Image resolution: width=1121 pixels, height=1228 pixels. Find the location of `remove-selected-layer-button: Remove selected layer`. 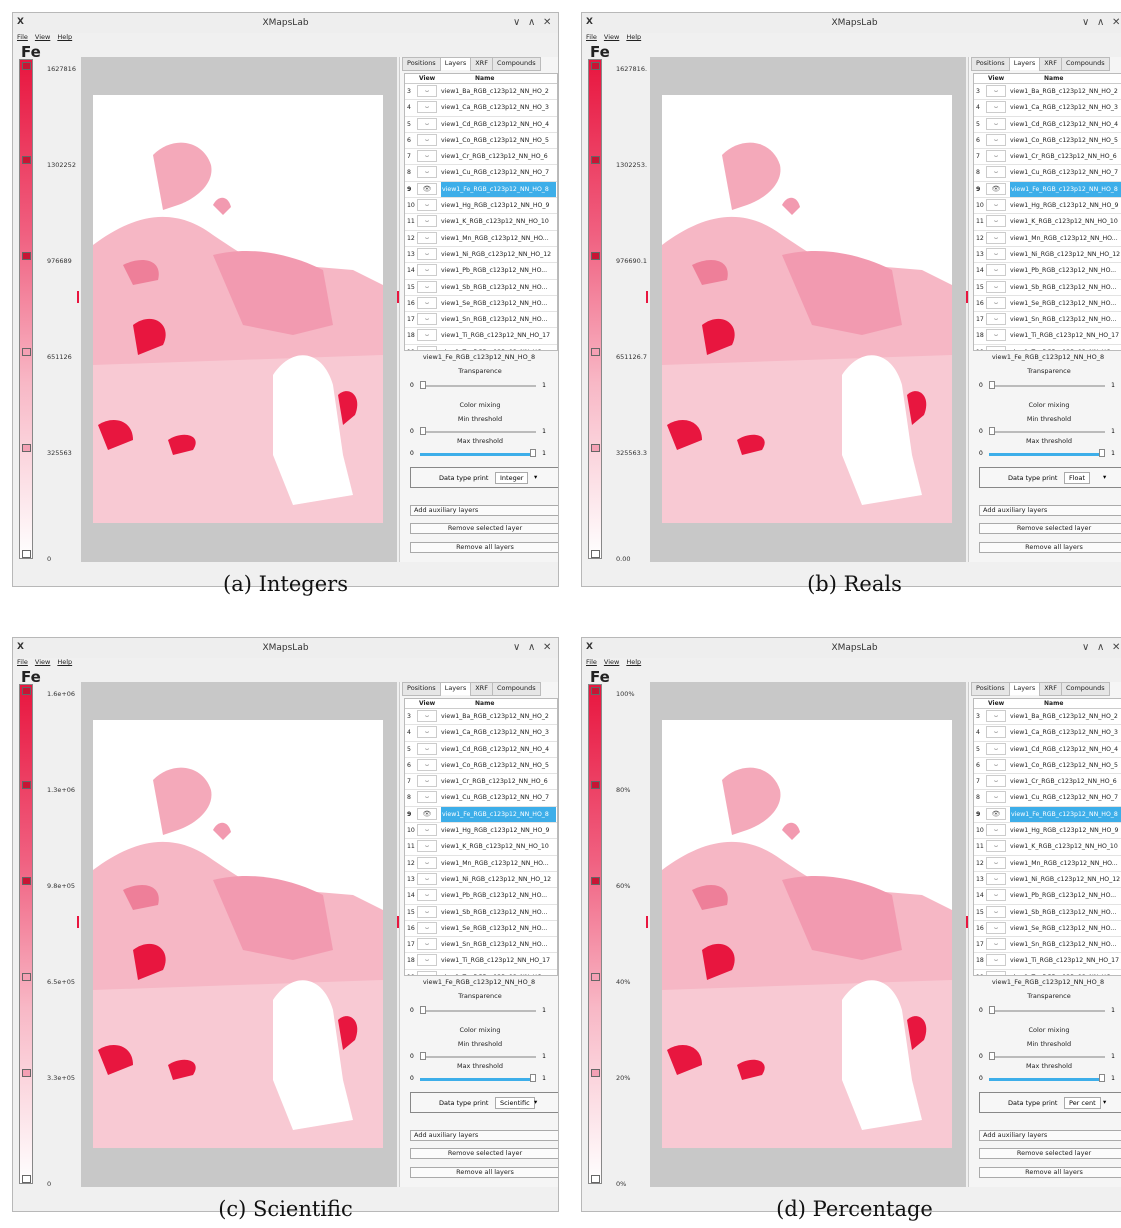

remove-selected-layer-button: Remove selected layer is located at coordinates (484, 528).